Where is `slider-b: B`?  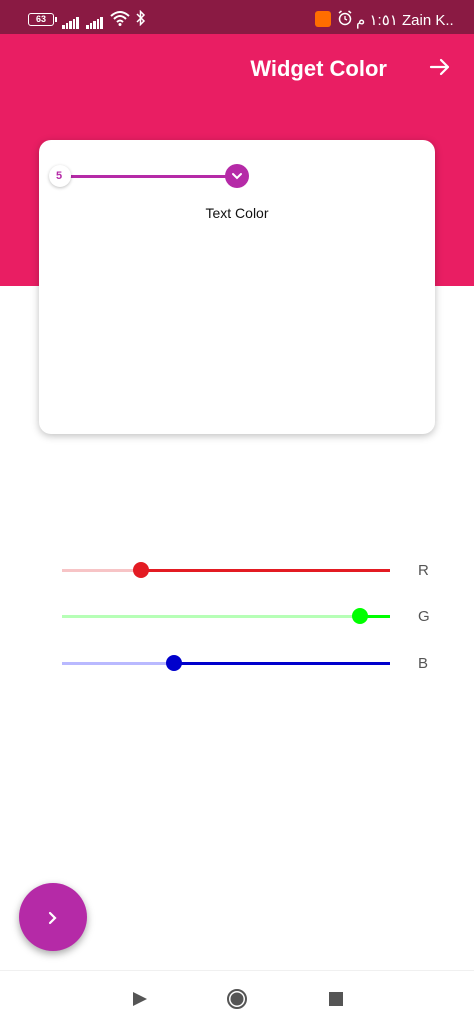 slider-b: B is located at coordinates (257, 663).